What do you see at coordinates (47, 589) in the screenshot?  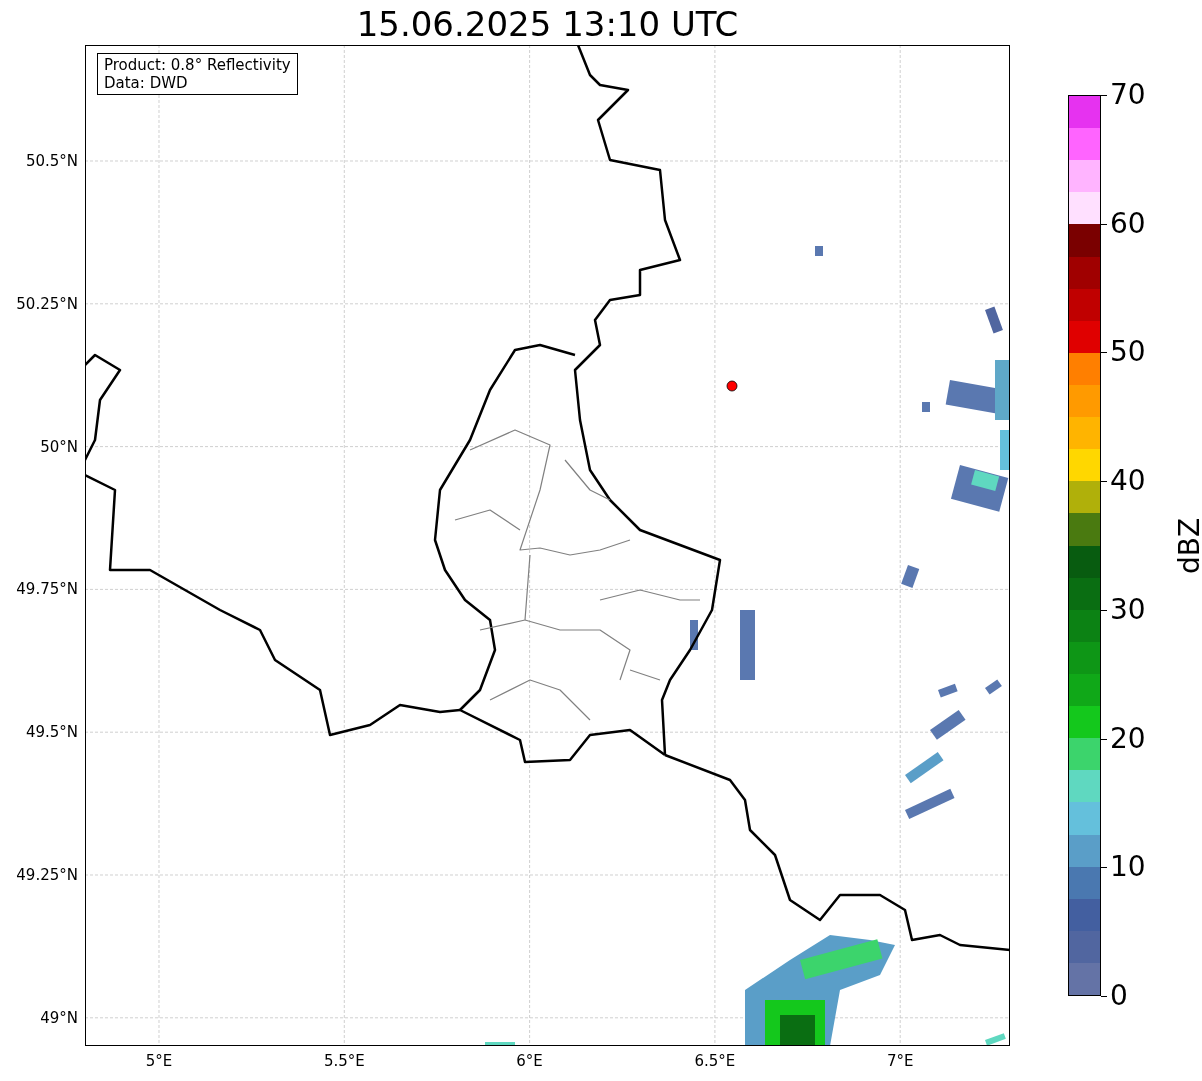 I see `latitude-label: 49.75°N` at bounding box center [47, 589].